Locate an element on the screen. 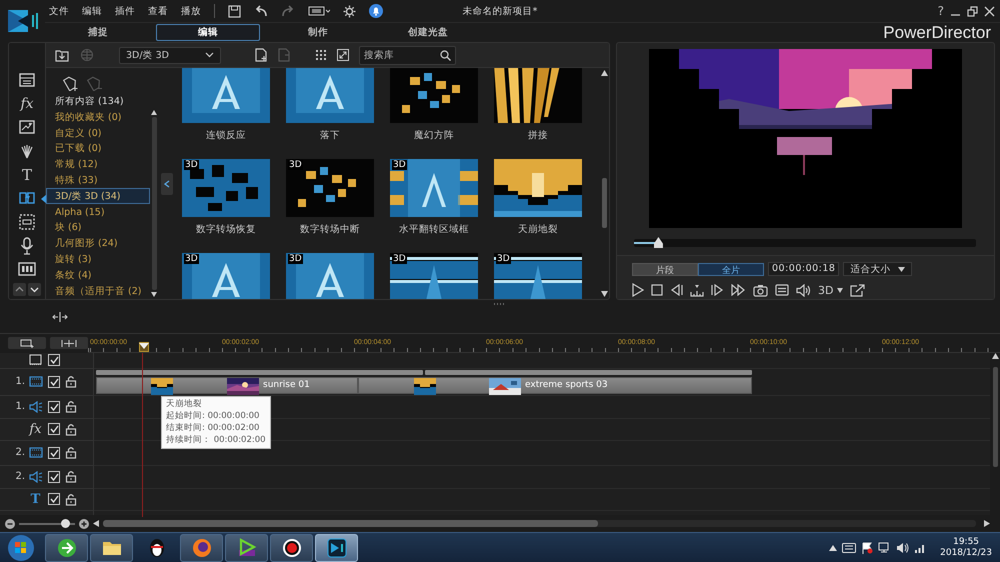 The height and width of the screenshot is (562, 1000). category-item: 块 (6) is located at coordinates (98, 228).